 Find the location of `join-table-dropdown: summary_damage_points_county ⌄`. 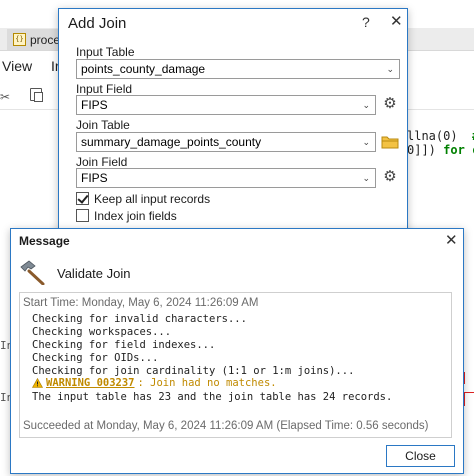

join-table-dropdown: summary_damage_points_county ⌄ is located at coordinates (226, 142).